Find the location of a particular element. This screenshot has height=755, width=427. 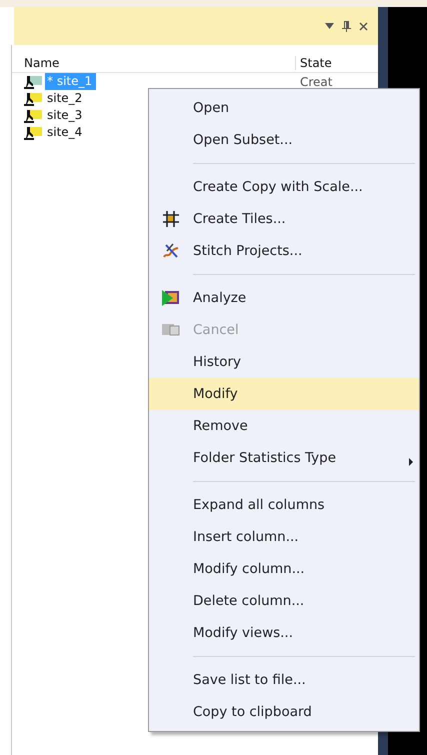

menu-item: Remove is located at coordinates (284, 426).